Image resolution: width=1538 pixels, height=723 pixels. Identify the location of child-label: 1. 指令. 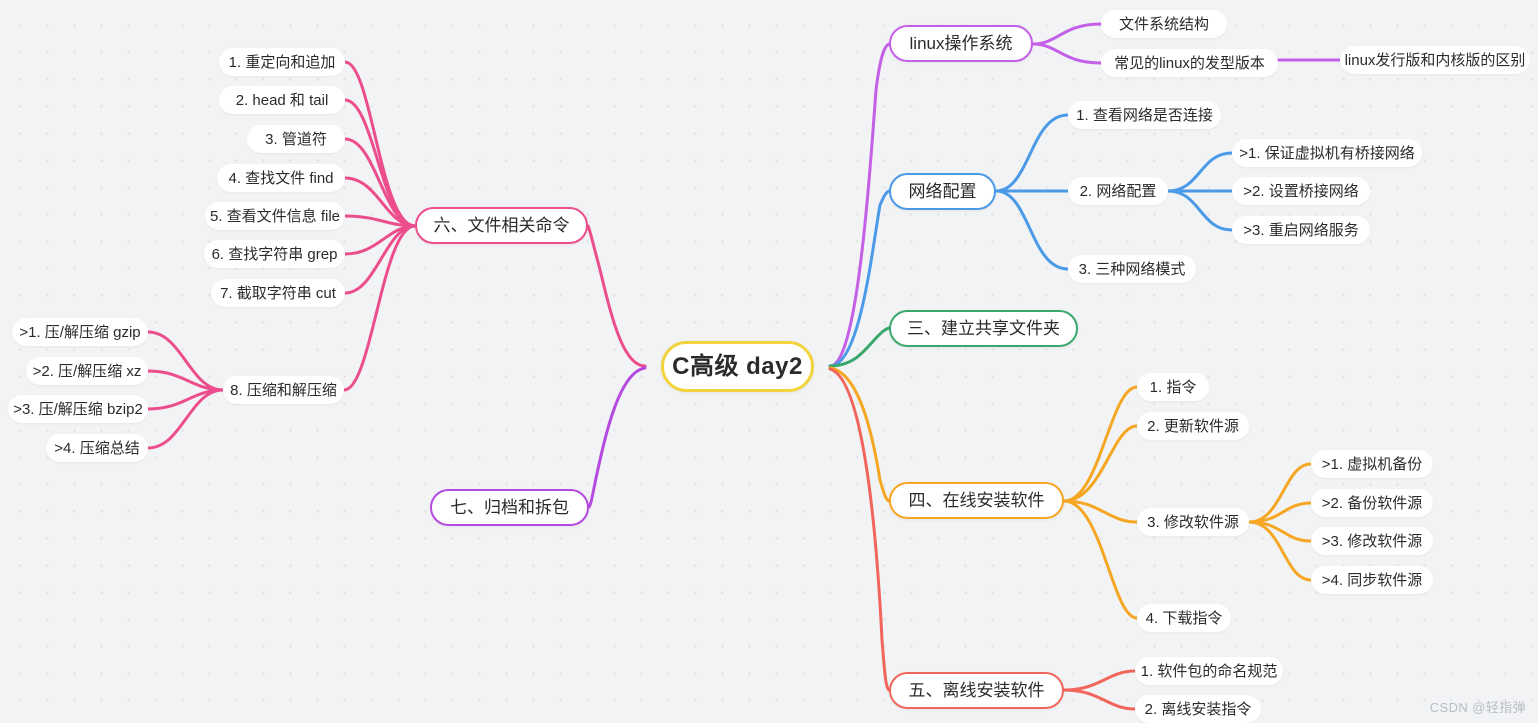
(1173, 387).